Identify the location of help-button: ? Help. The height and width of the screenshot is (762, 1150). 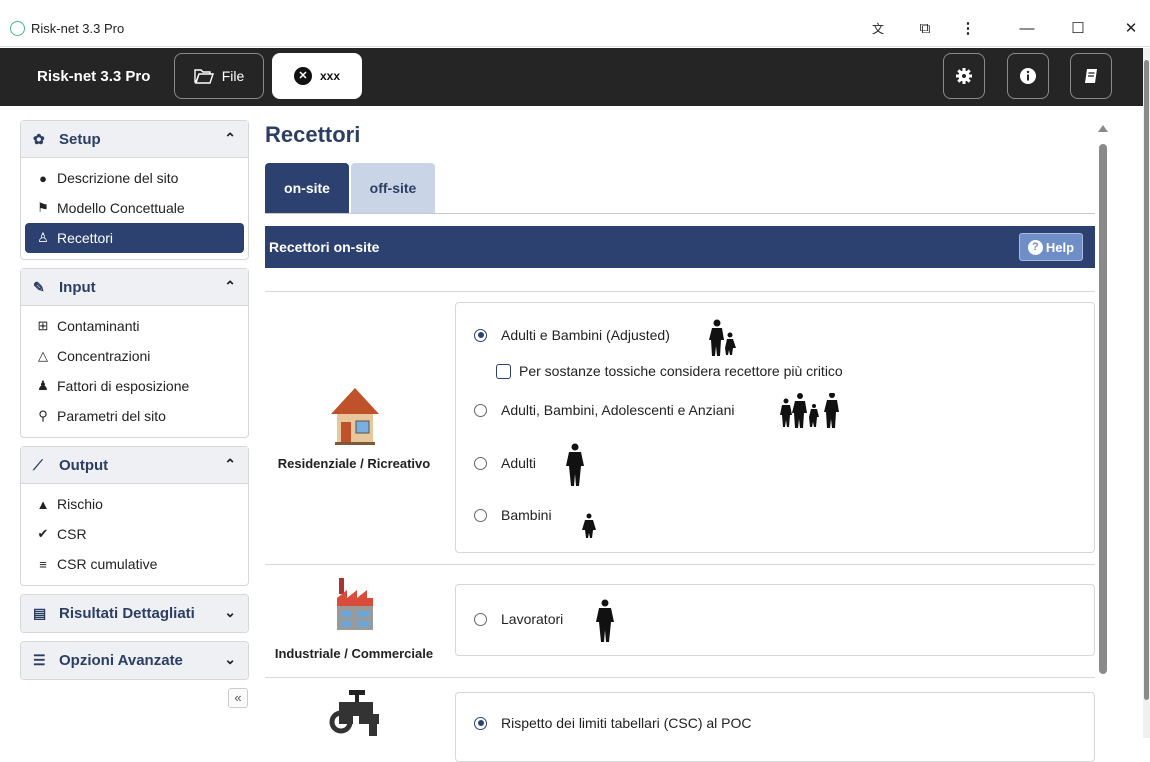
(1051, 247).